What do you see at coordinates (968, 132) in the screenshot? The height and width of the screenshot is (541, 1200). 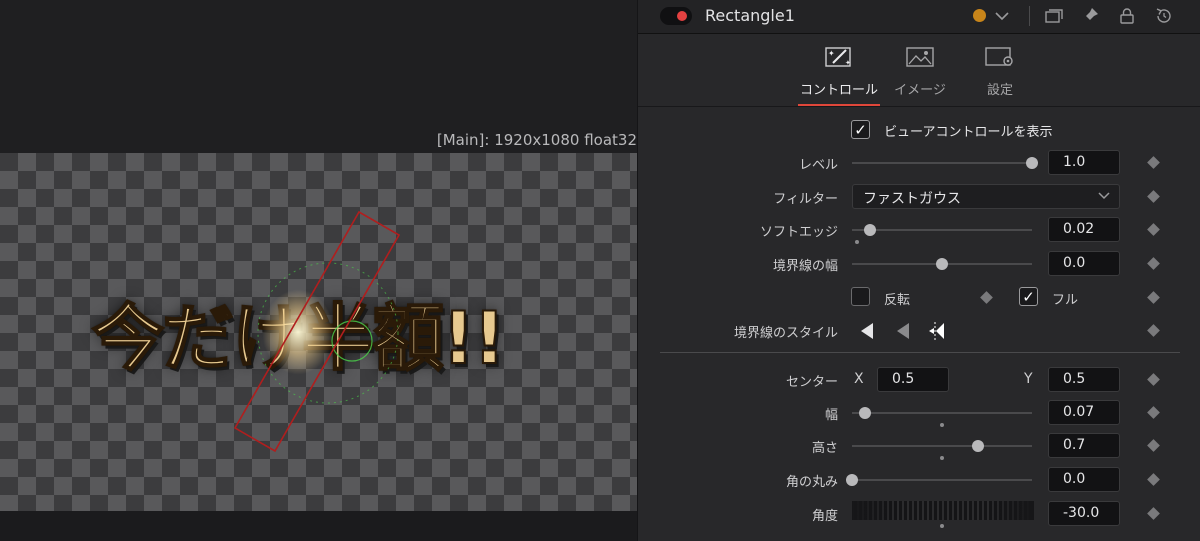 I see `show-view-controls-label: ビューアコントロールを表示` at bounding box center [968, 132].